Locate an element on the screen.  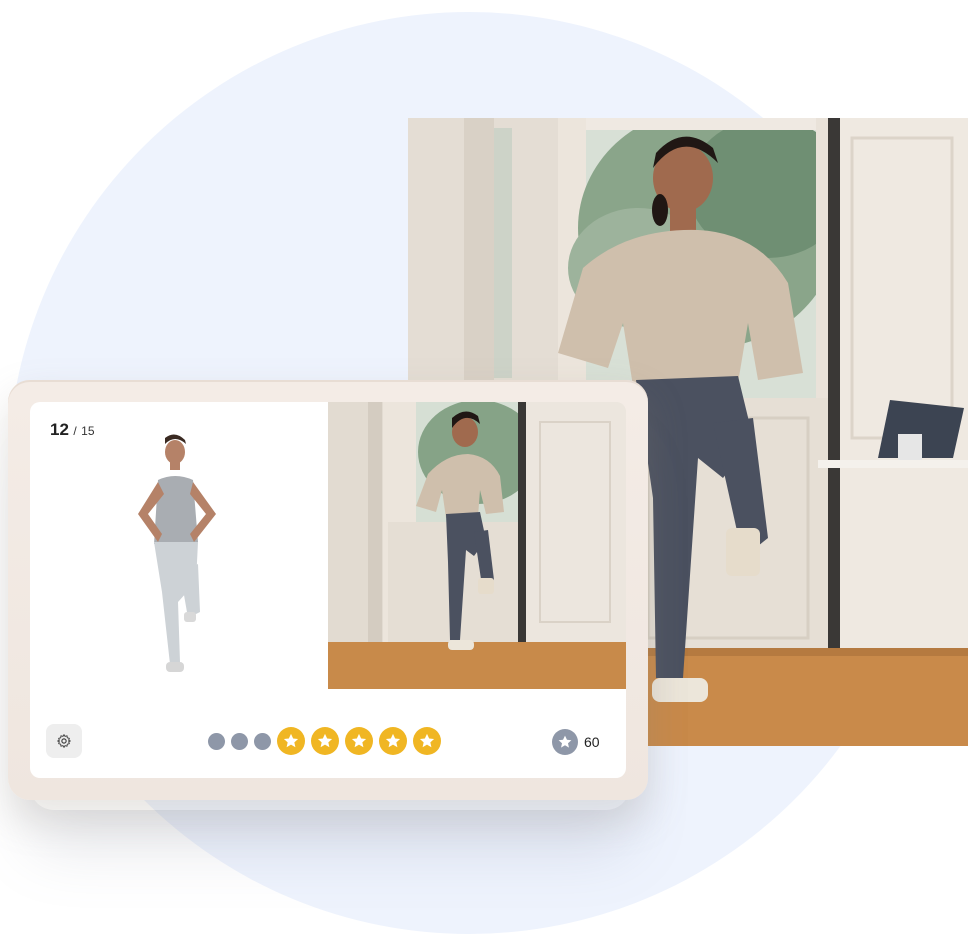
score-display: 60 is located at coordinates (576, 742).